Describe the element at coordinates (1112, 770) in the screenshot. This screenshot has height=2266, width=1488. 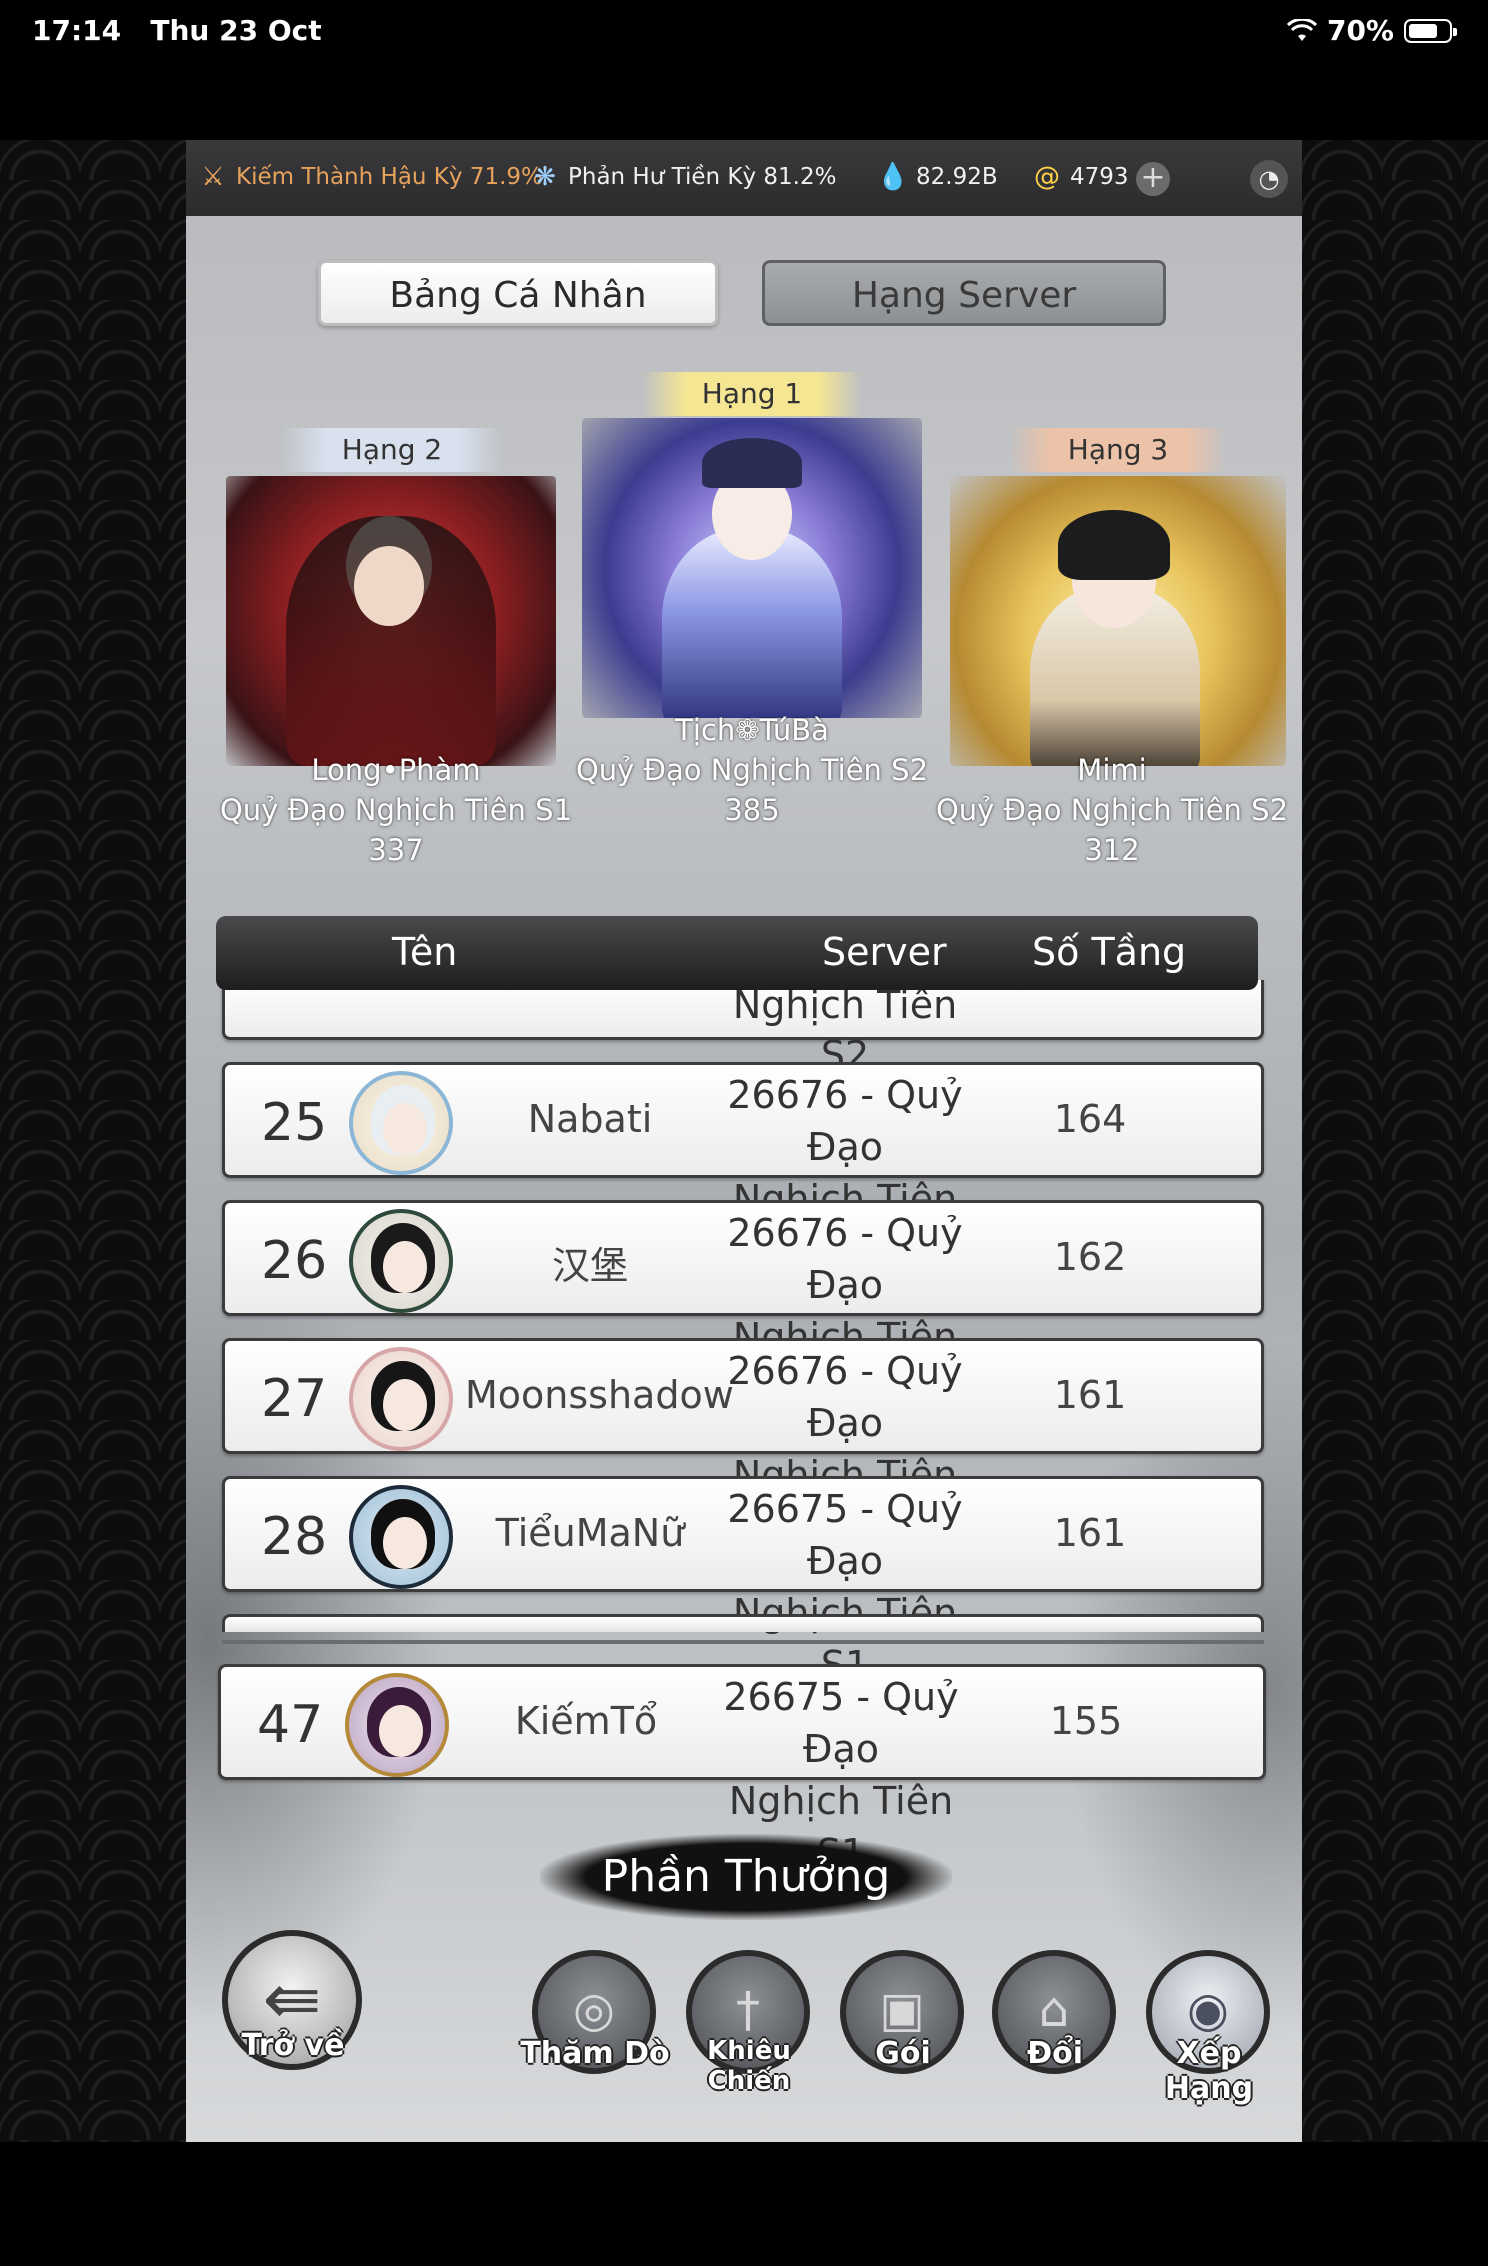
I see `podium-name-3: Mimi` at that location.